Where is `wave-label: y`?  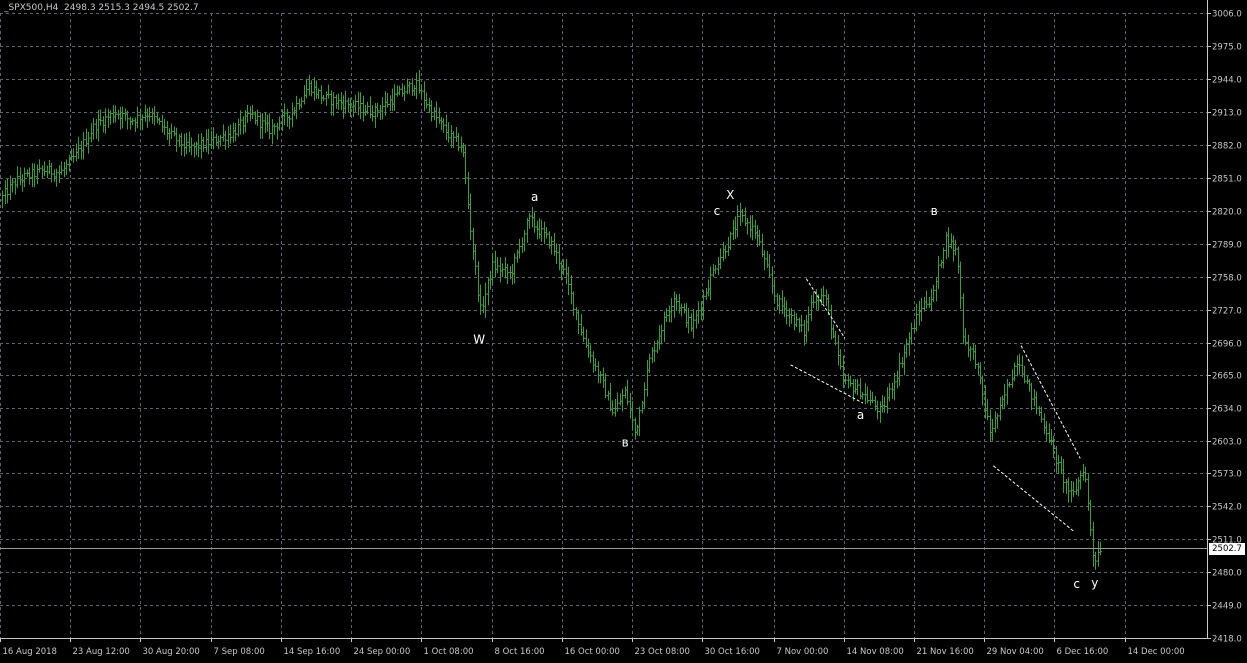
wave-label: y is located at coordinates (1094, 583).